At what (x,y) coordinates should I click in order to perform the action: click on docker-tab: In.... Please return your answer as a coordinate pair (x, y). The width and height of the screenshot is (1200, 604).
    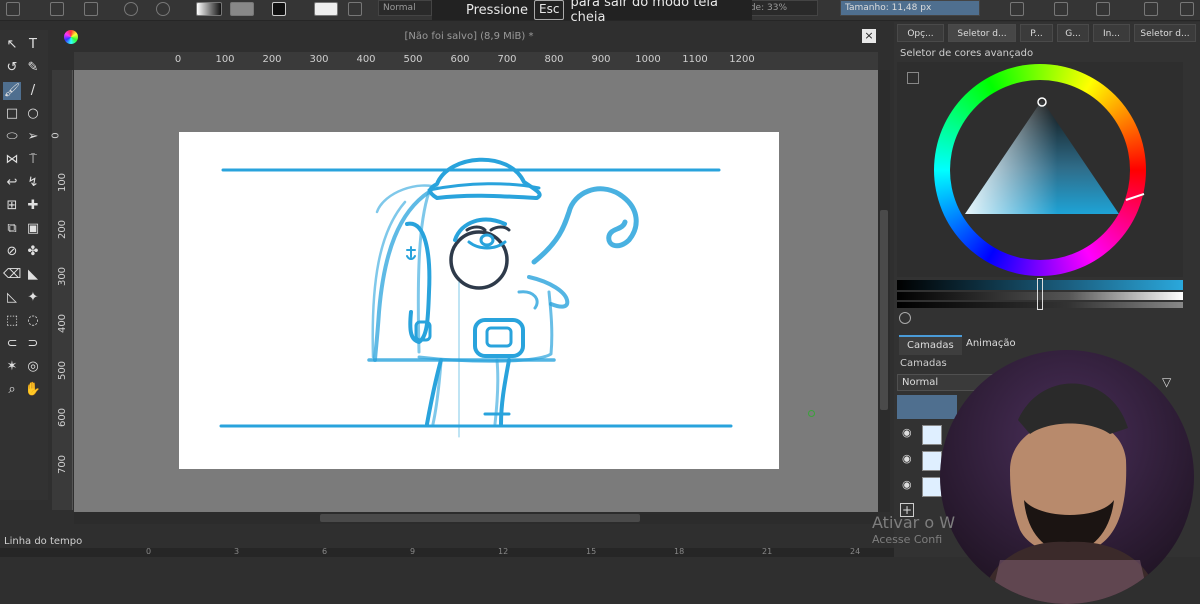
    Looking at the image, I should click on (1111, 33).